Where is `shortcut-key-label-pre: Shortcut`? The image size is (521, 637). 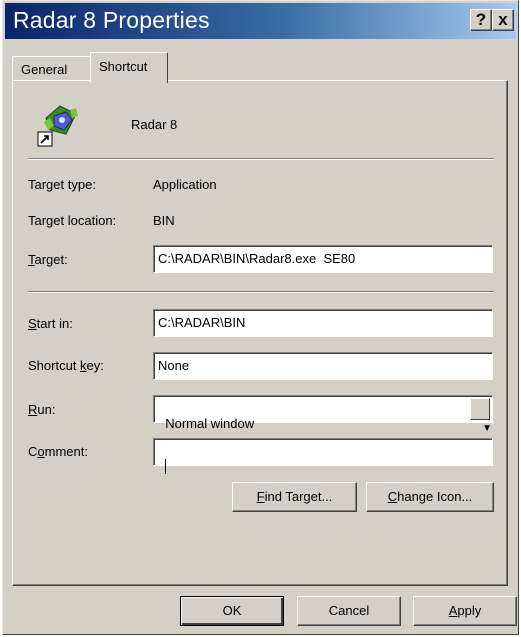 shortcut-key-label-pre: Shortcut is located at coordinates (54, 365).